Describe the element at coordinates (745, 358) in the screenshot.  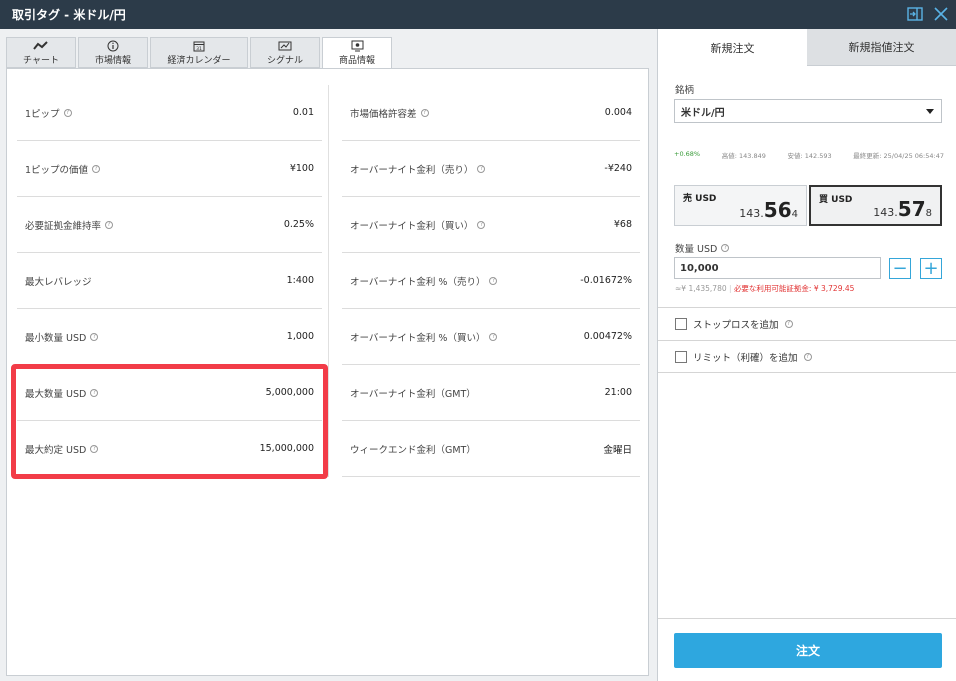
I see `limit-label: リミット（利確）を追加` at that location.